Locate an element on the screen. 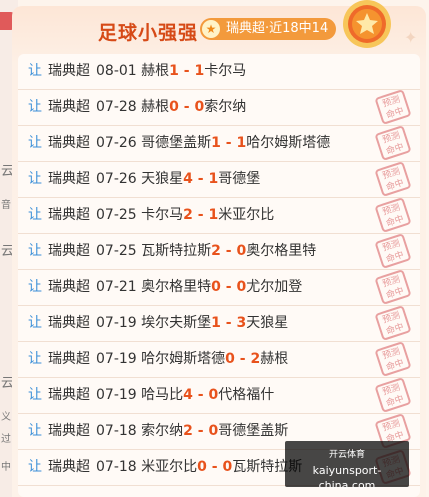  prediction-row: 让瑞典超 07-26 哥德堡盖斯1 - 1哈尔姆斯塔德 预测 命中 is located at coordinates (219, 143).